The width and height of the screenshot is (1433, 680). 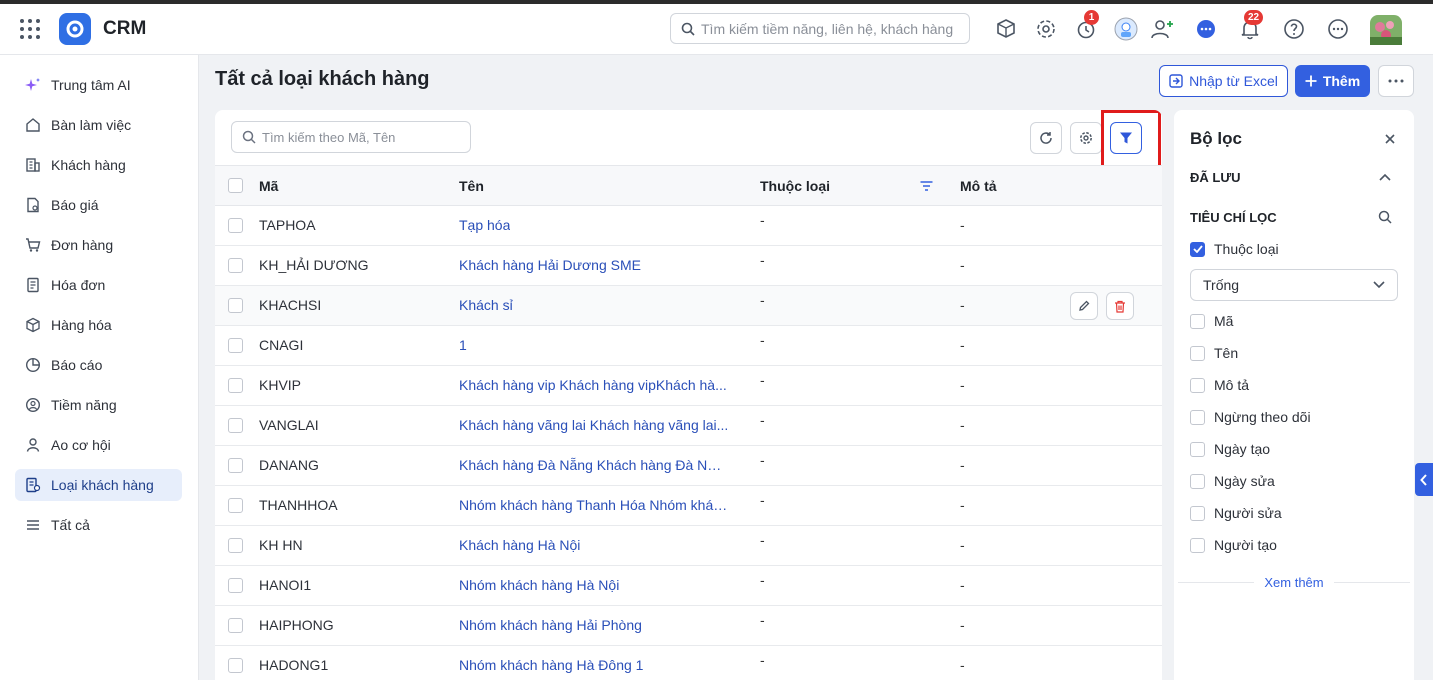 I want to click on type-value-select: Trống, so click(x=1294, y=285).